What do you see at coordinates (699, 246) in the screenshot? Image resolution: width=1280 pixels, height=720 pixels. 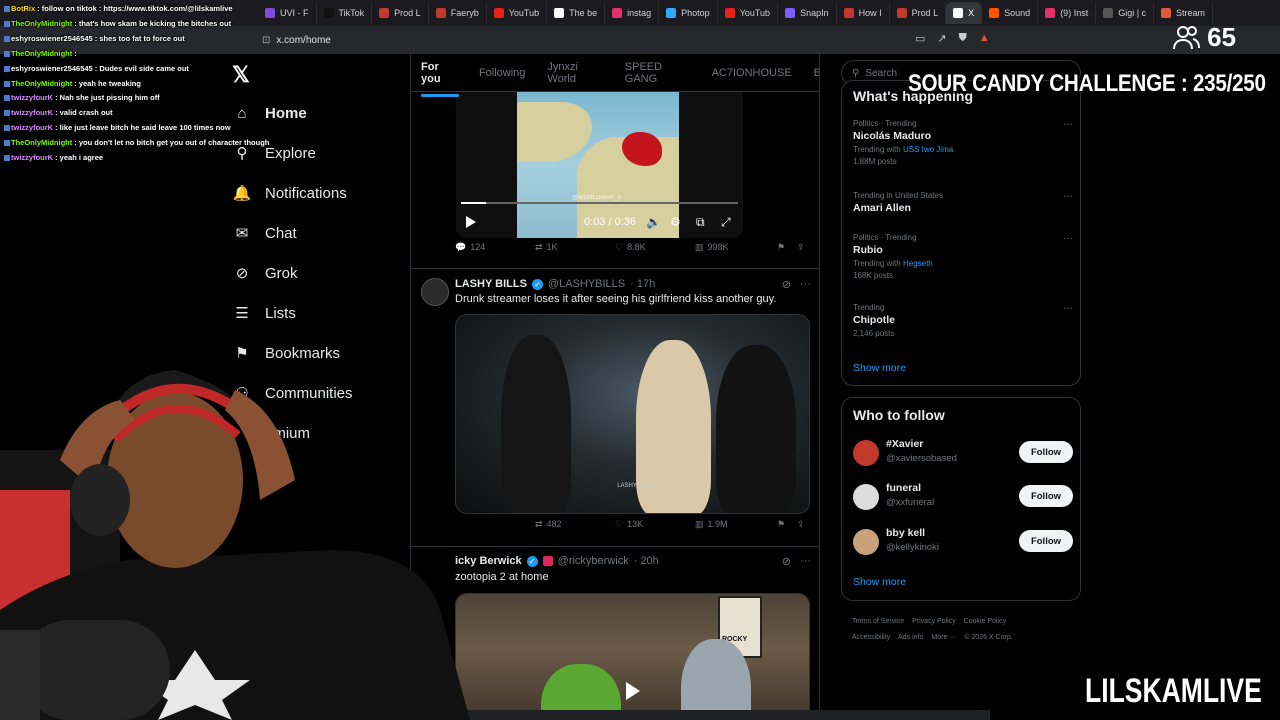 I see `views-icon: ▥` at bounding box center [699, 246].